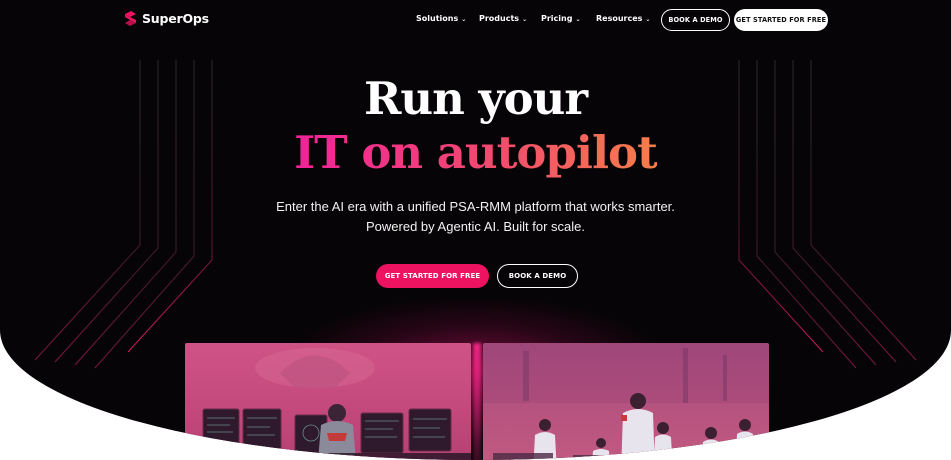 This screenshot has width=951, height=460. I want to click on superops-logo-icon, so click(130, 18).